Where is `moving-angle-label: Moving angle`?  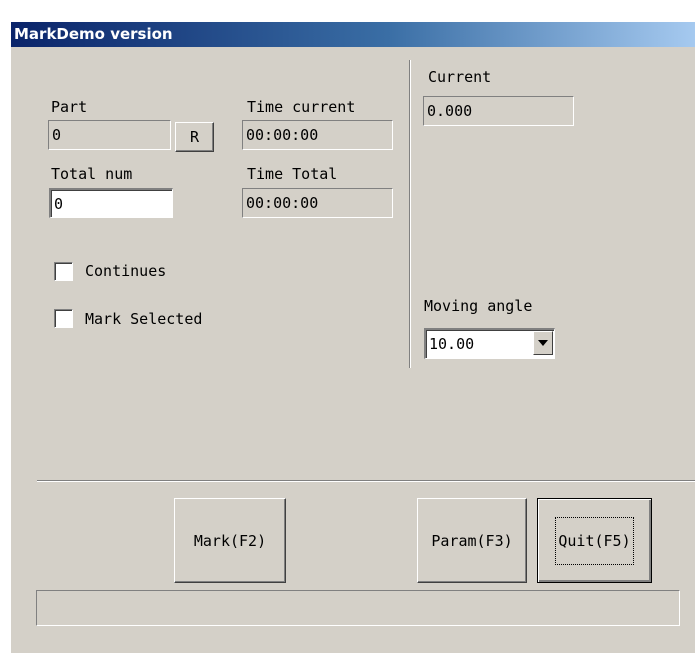 moving-angle-label: Moving angle is located at coordinates (478, 306).